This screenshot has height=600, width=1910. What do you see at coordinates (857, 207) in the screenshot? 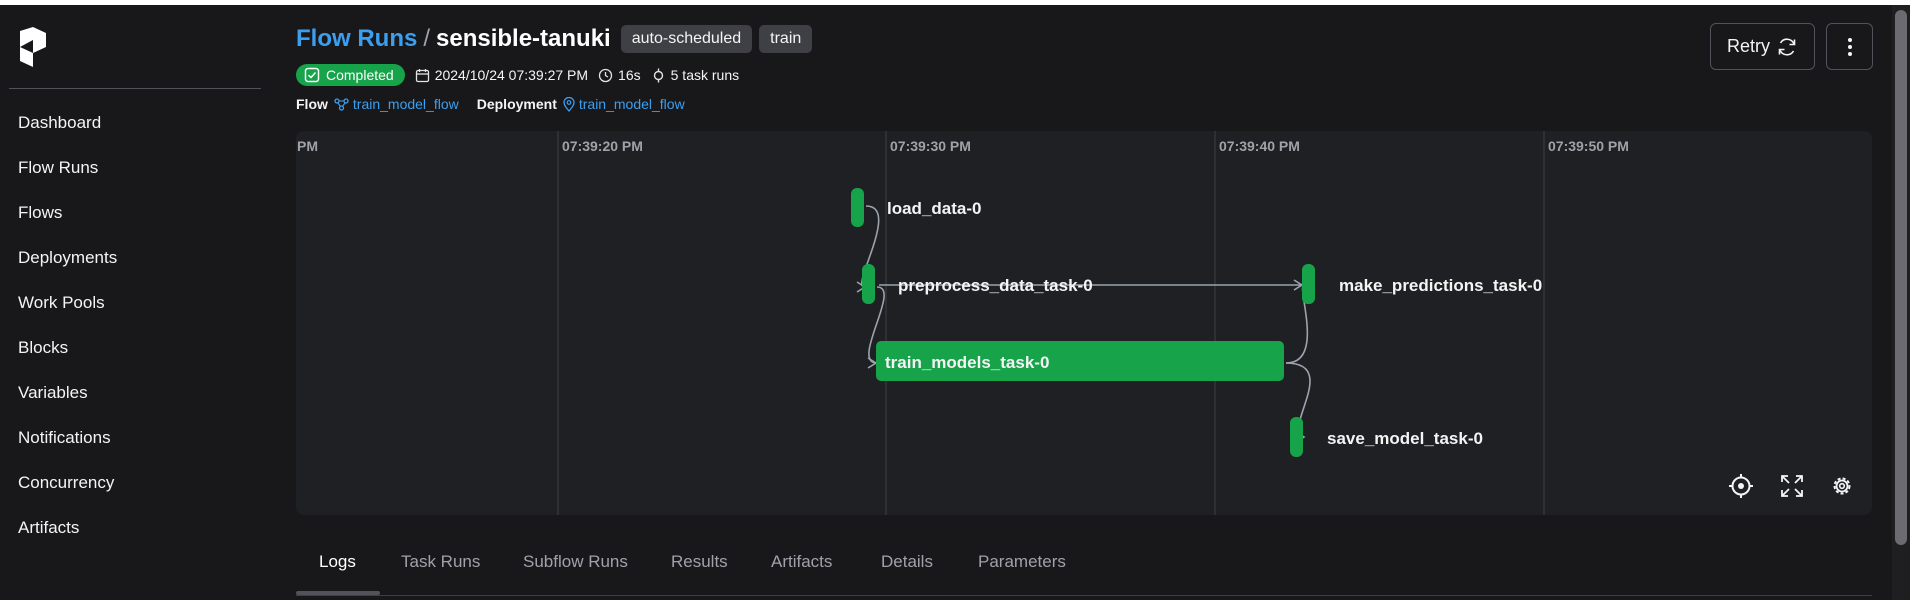
I see `task-bar-load-data` at bounding box center [857, 207].